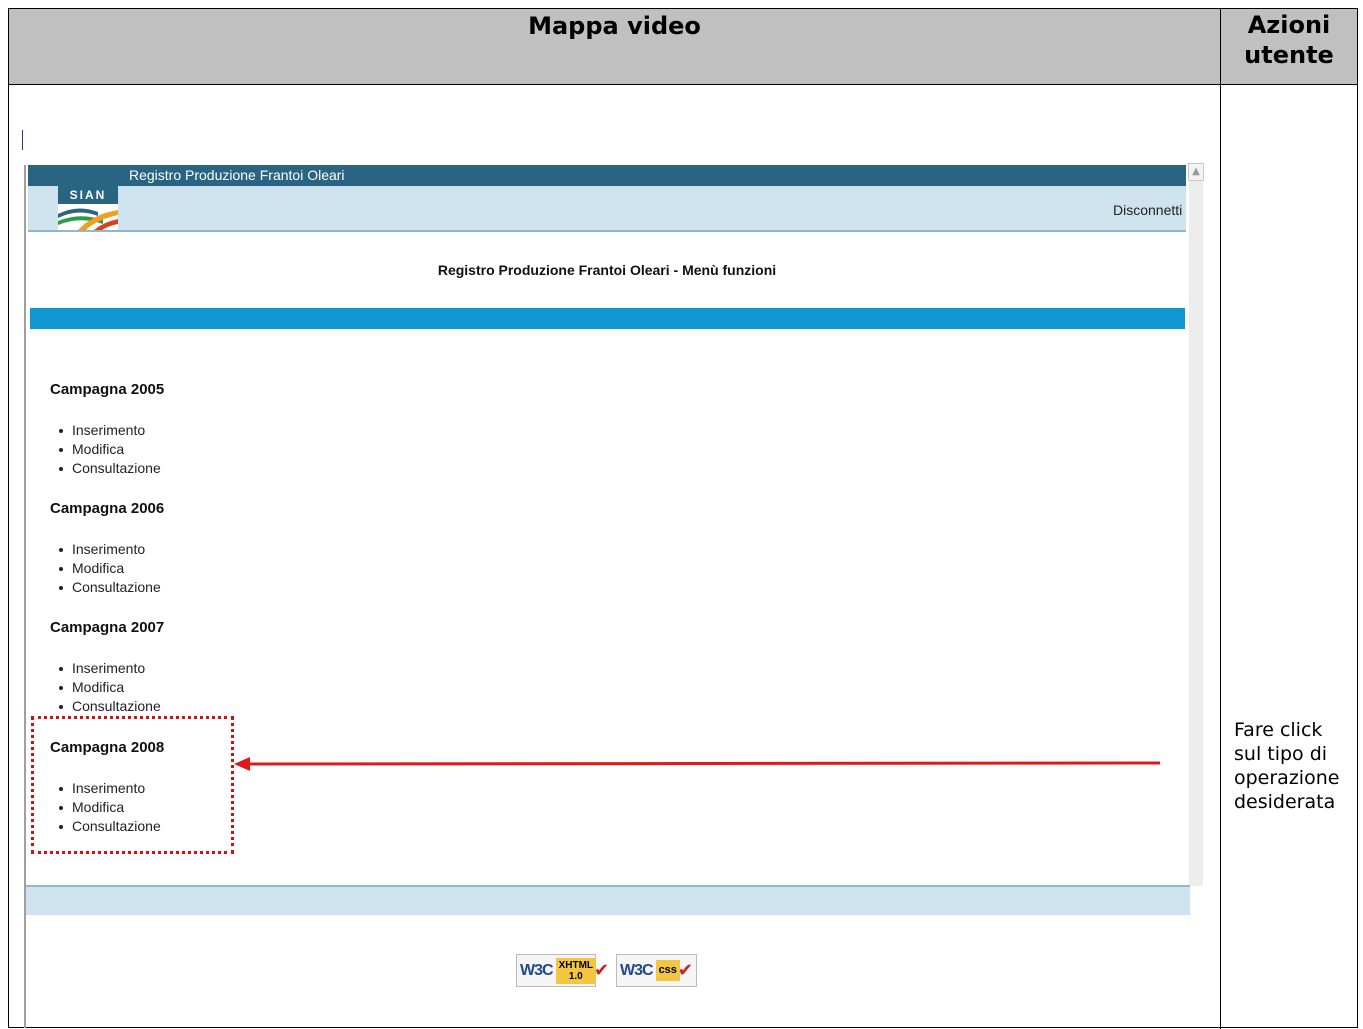  Describe the element at coordinates (22, 140) in the screenshot. I see `text-cursor` at that location.